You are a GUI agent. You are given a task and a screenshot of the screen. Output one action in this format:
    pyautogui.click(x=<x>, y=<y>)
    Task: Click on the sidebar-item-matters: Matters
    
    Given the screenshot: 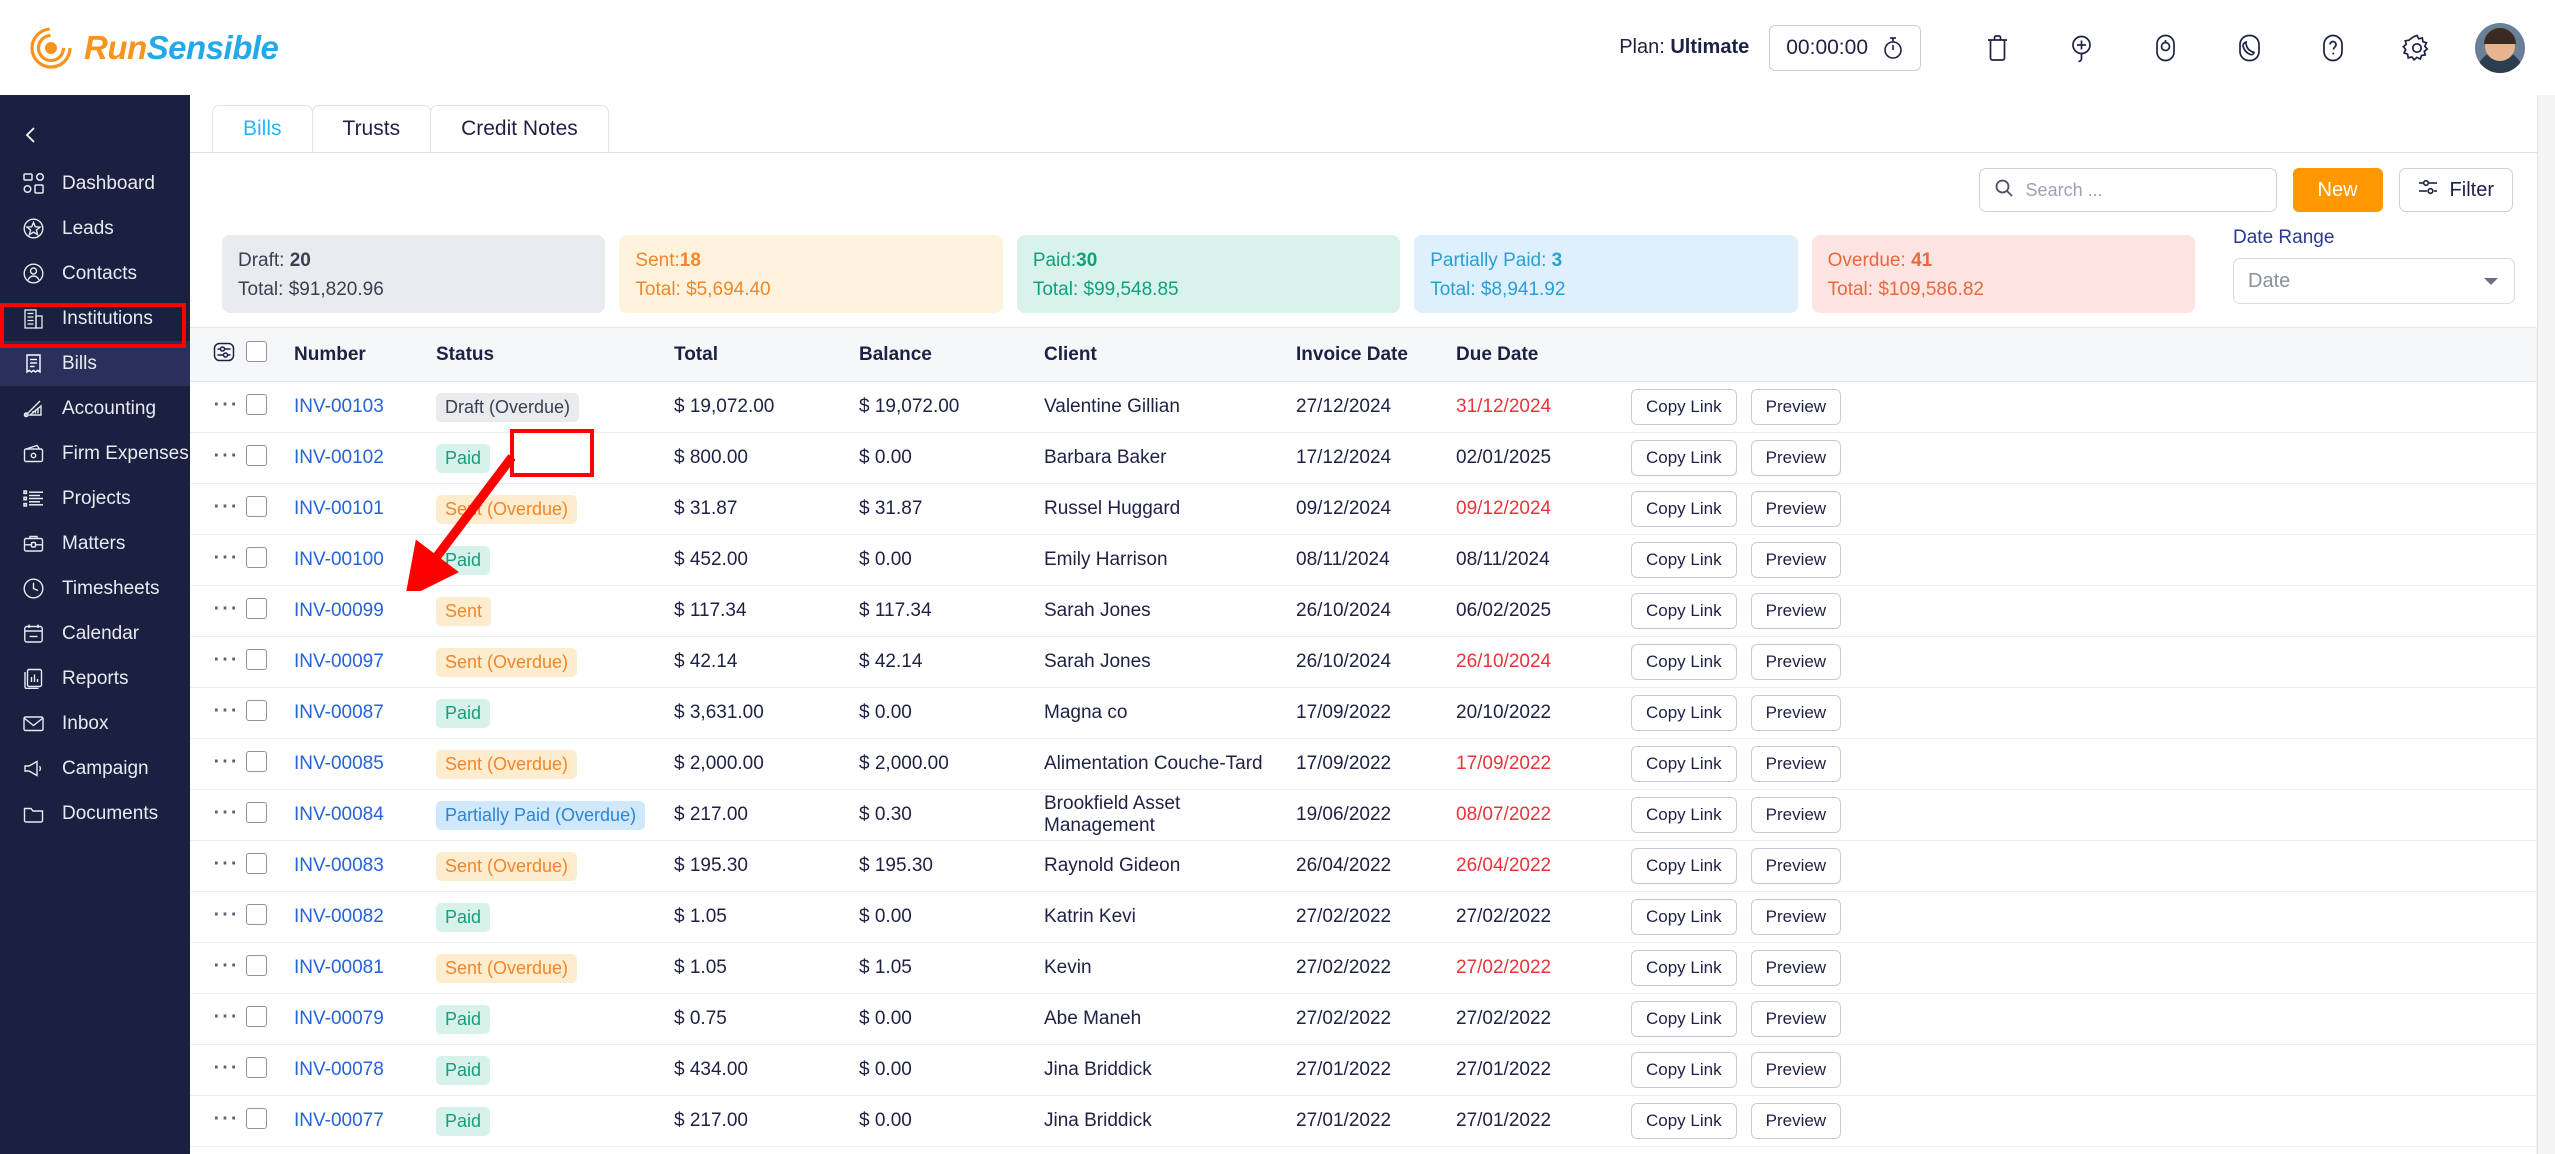 What is the action you would take?
    pyautogui.click(x=95, y=543)
    